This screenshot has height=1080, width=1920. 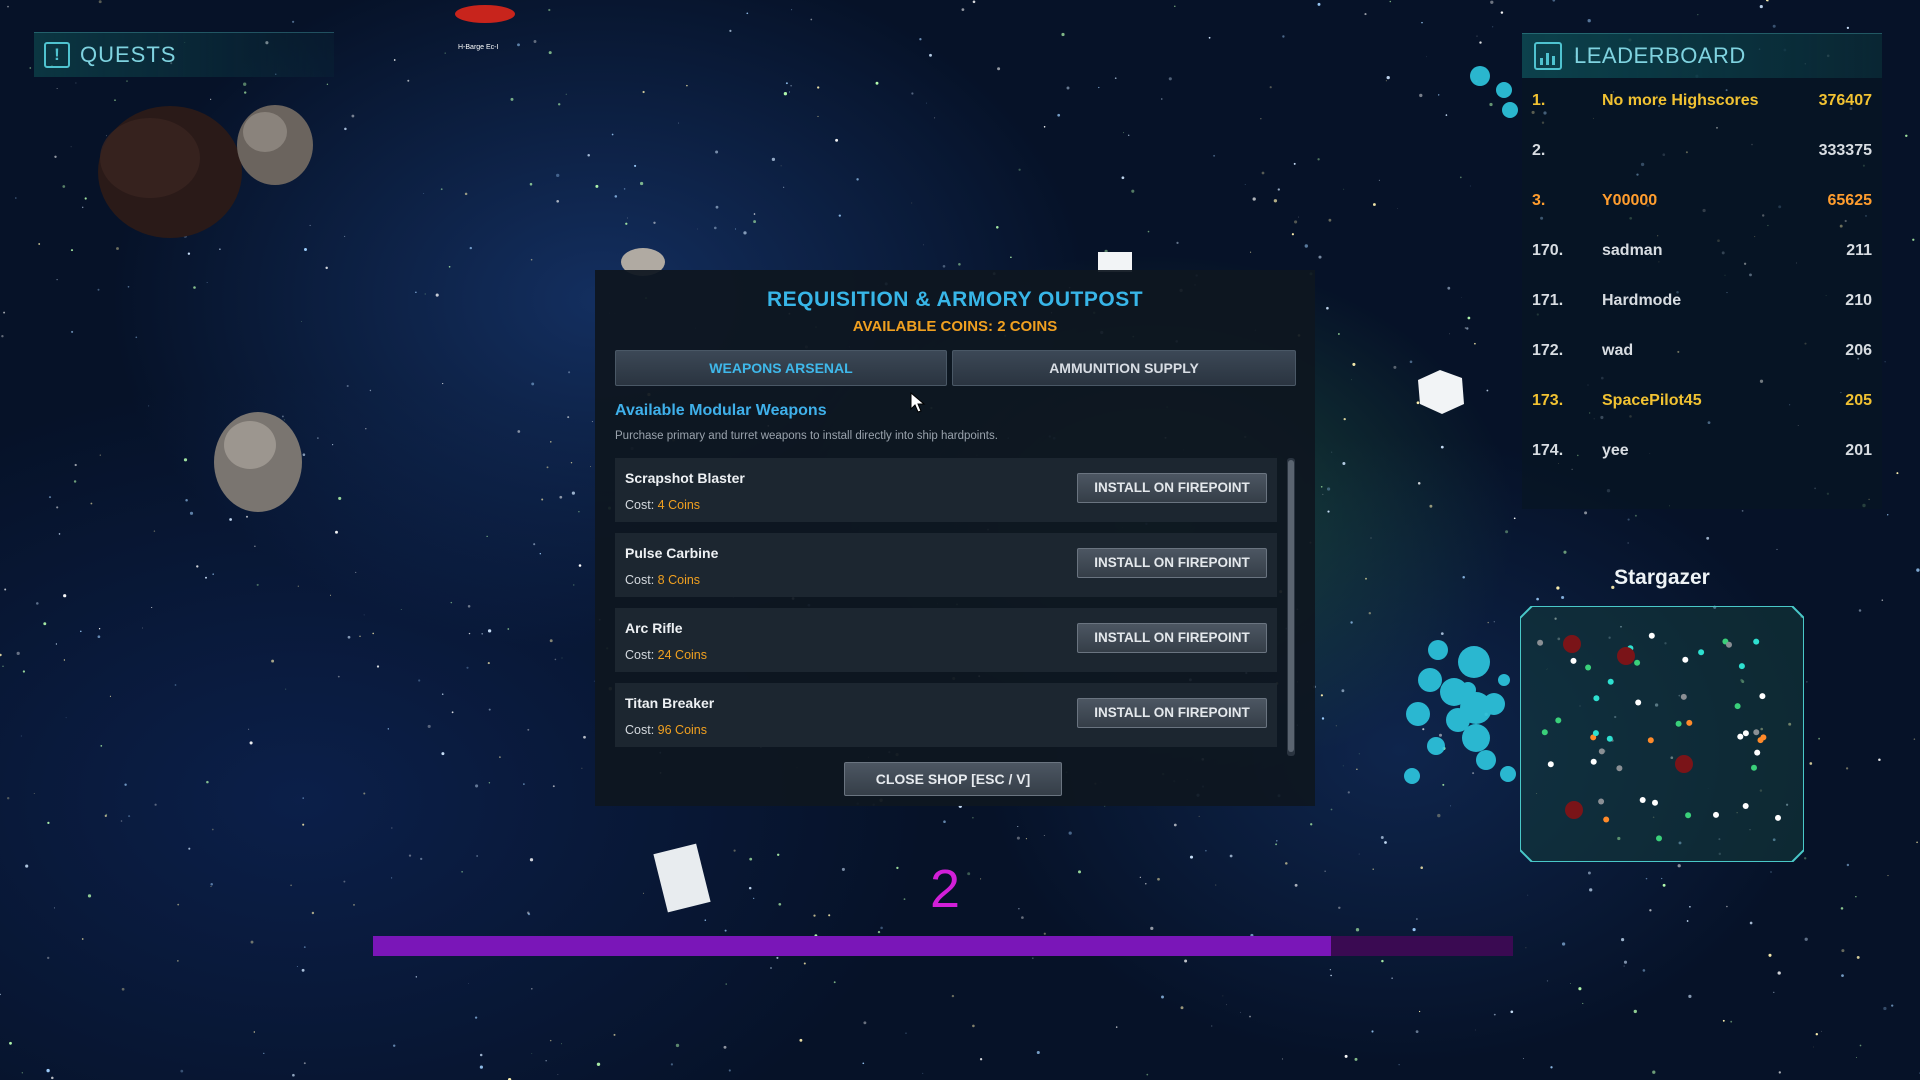 I want to click on section-title: Available Modular Weapons, so click(x=721, y=410).